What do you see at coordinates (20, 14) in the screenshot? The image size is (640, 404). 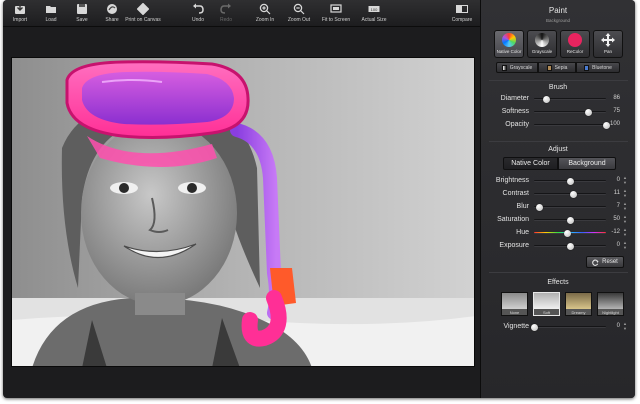 I see `import-button: Import` at bounding box center [20, 14].